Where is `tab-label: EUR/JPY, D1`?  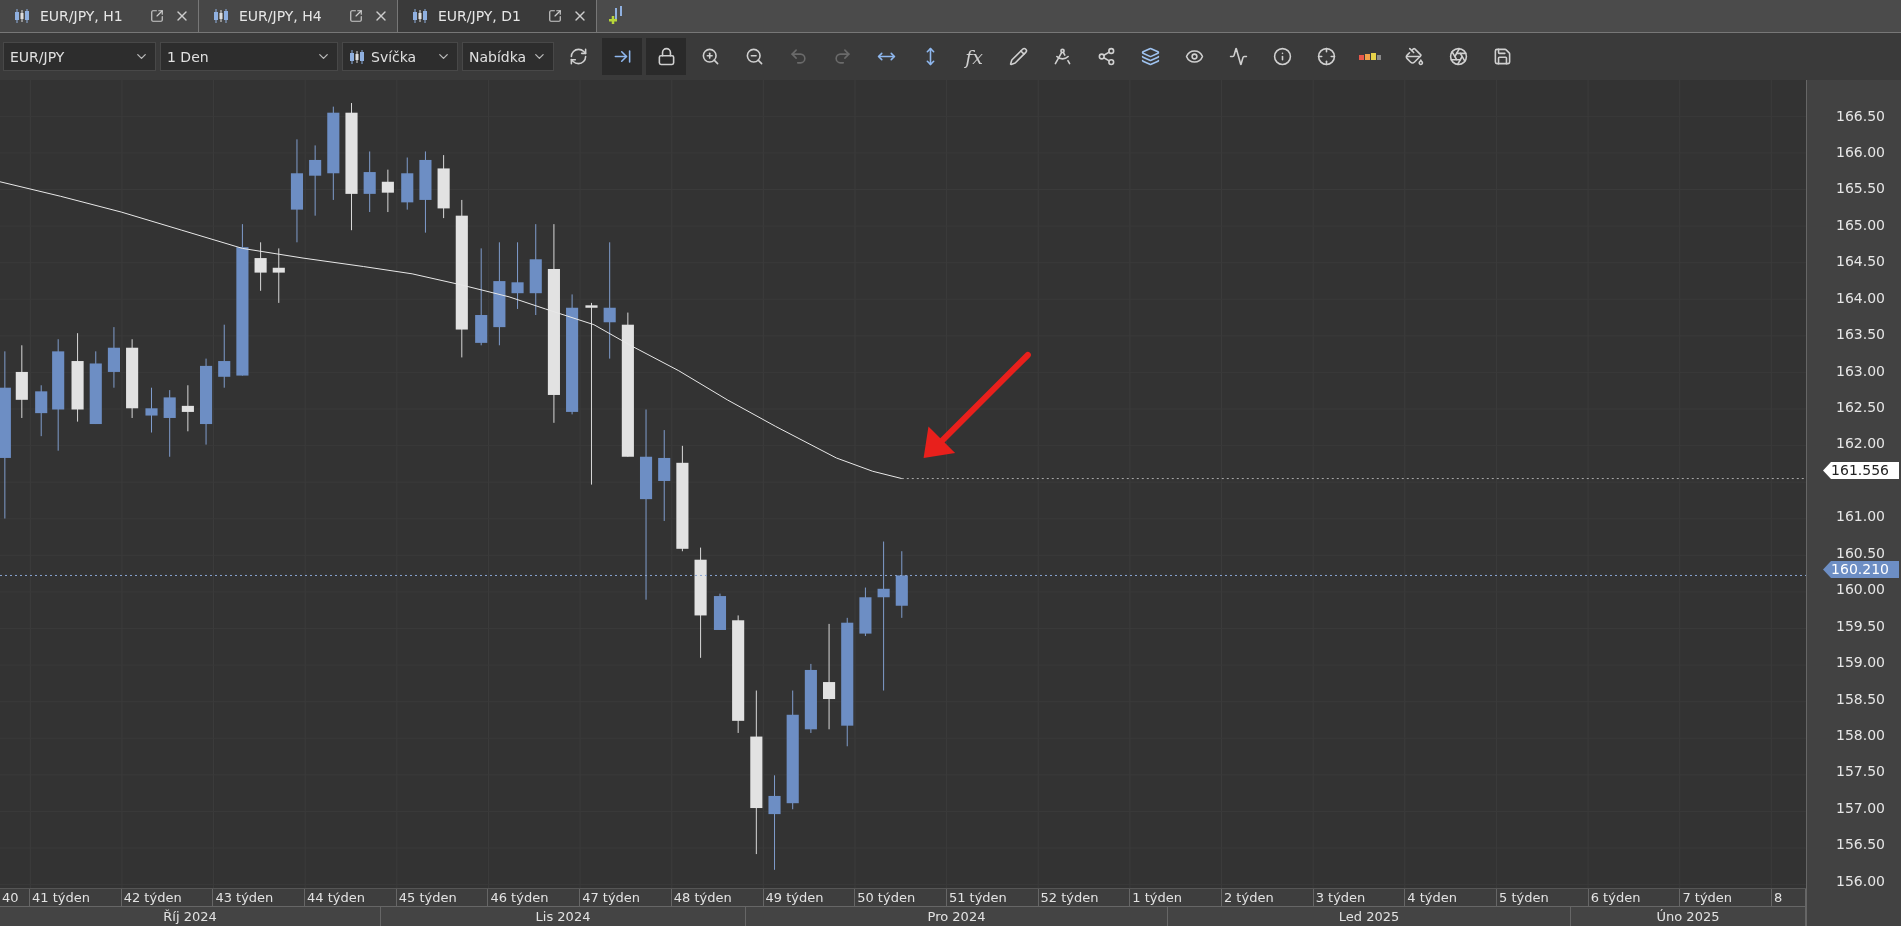
tab-label: EUR/JPY, D1 is located at coordinates (480, 16).